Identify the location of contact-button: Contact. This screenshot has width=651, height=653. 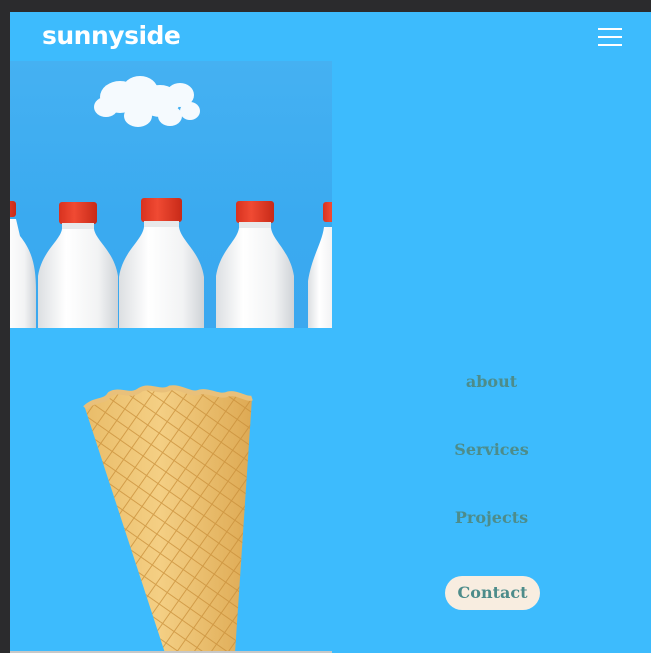
(492, 593).